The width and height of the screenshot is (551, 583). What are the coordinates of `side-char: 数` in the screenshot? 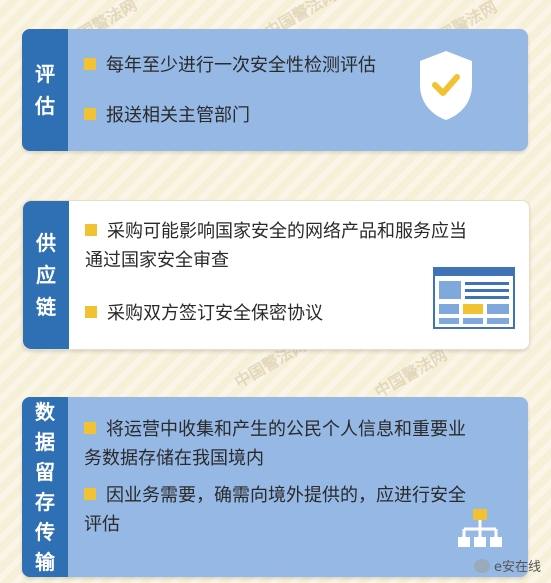 It's located at (45, 412).